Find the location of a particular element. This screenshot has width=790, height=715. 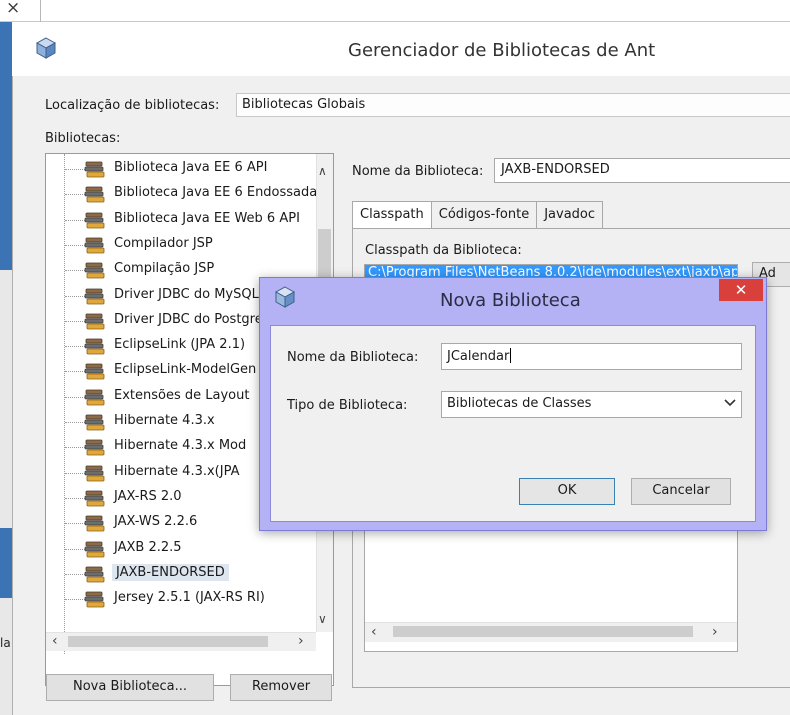

library-tree-item: JAXB 2.2.5 is located at coordinates (181, 549).